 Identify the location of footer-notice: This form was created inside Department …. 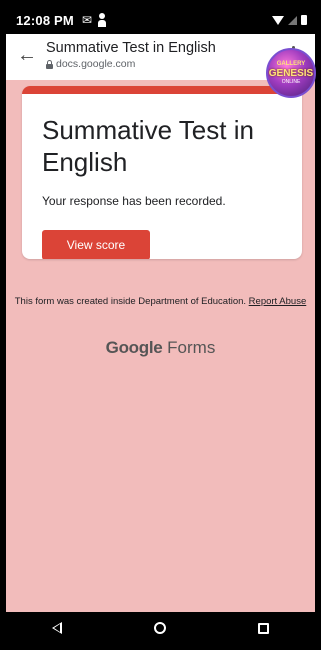
(160, 302).